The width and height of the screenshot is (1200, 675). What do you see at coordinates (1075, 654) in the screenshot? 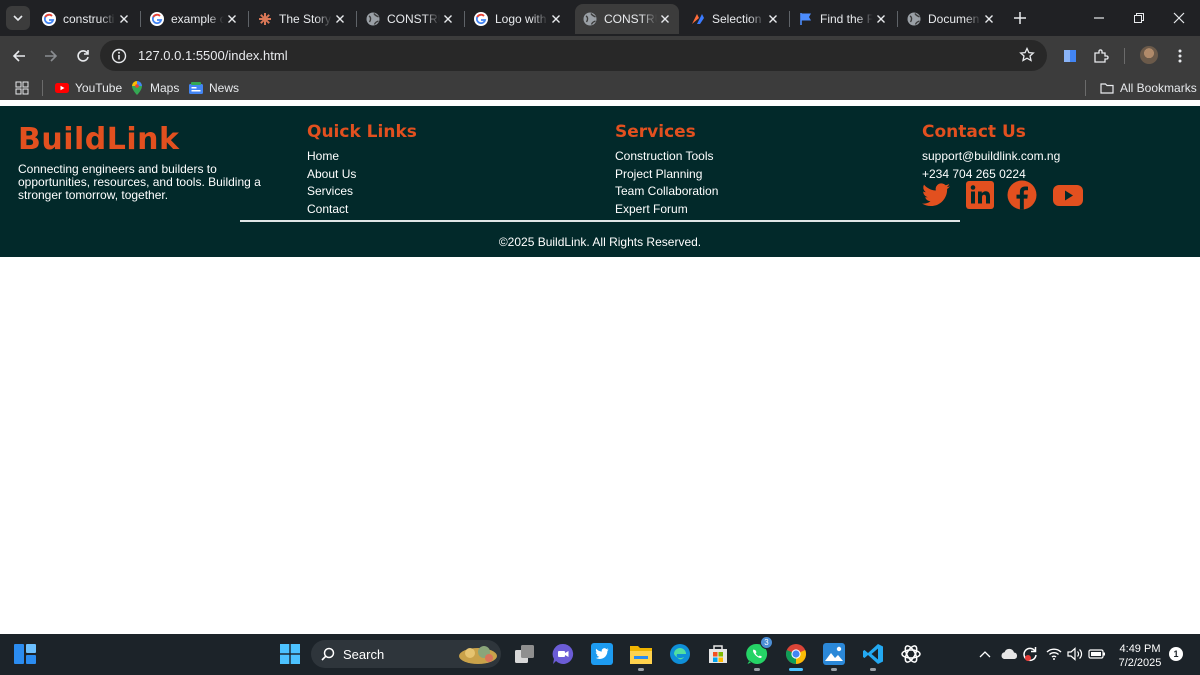
I see `volume-tray` at bounding box center [1075, 654].